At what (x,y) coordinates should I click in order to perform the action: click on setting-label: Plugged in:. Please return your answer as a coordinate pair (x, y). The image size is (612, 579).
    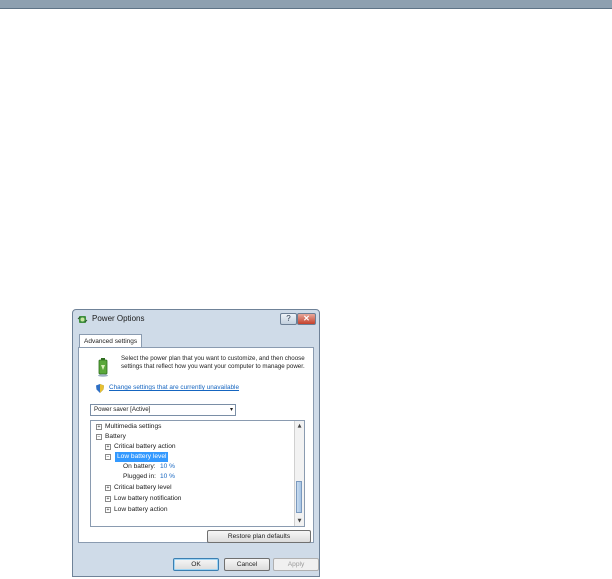
    Looking at the image, I should click on (139, 476).